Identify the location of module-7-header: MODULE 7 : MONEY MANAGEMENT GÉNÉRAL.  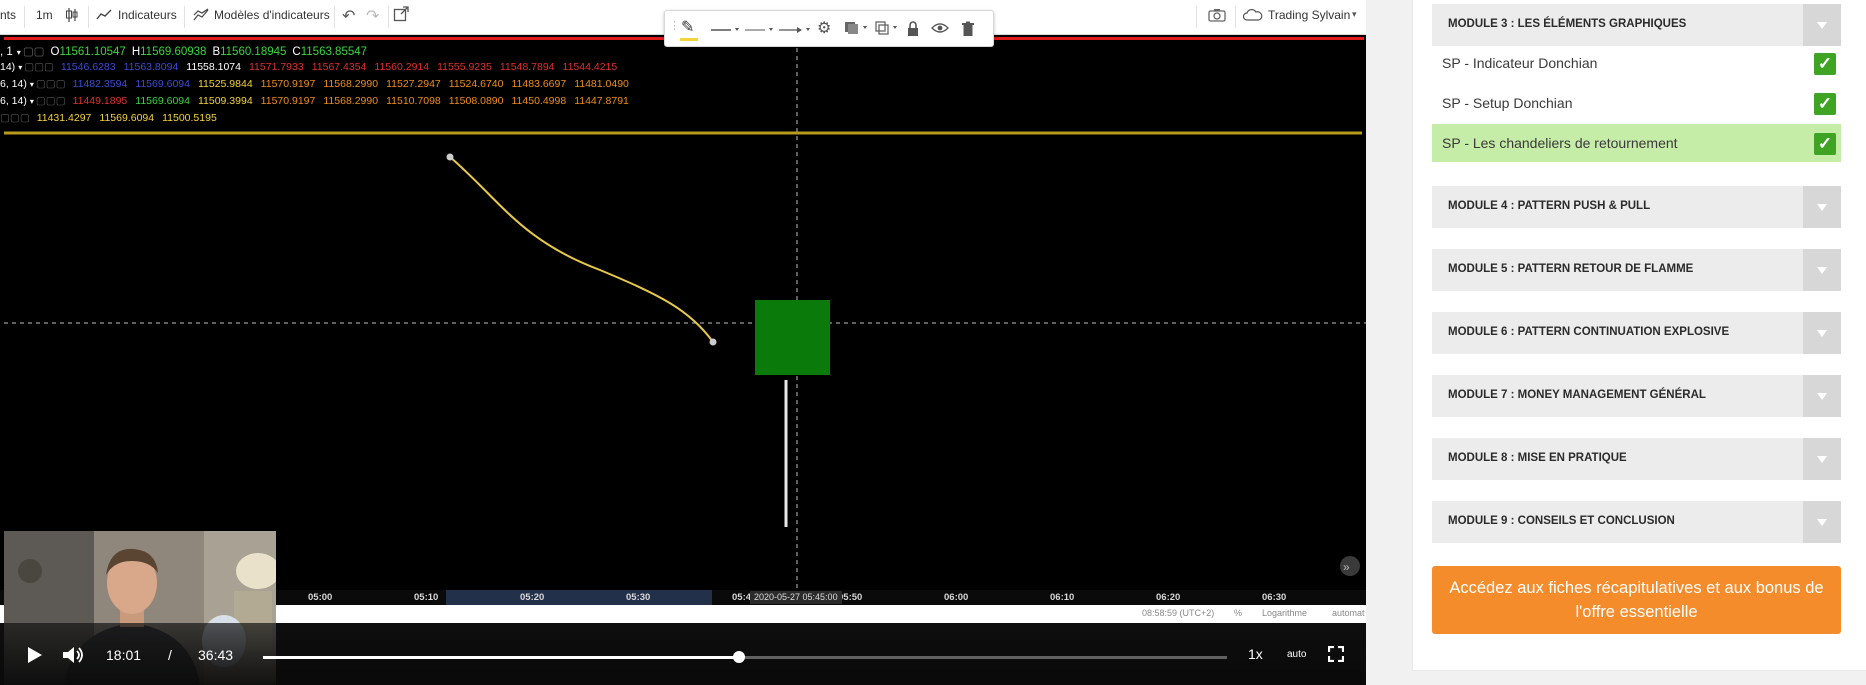
(1636, 396).